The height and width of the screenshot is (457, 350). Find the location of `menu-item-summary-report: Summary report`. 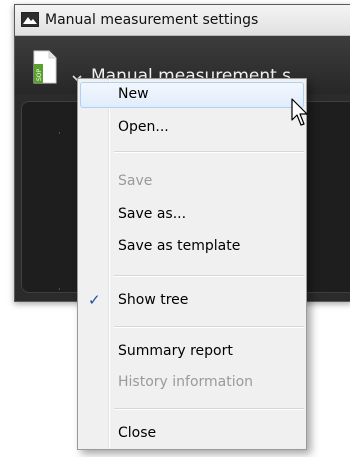

menu-item-summary-report: Summary report is located at coordinates (192, 352).